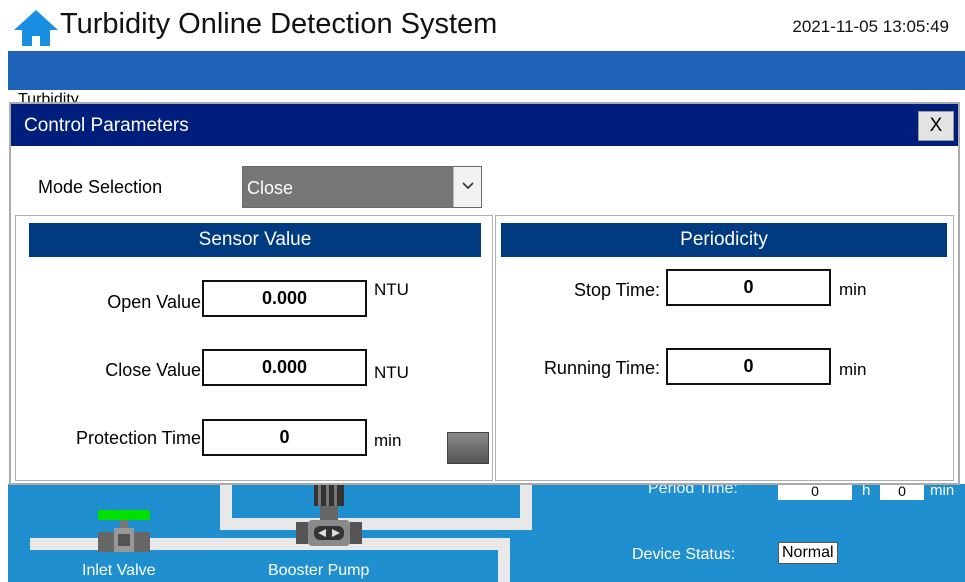  What do you see at coordinates (319, 570) in the screenshot?
I see `booster-pump-label: Booster Pump` at bounding box center [319, 570].